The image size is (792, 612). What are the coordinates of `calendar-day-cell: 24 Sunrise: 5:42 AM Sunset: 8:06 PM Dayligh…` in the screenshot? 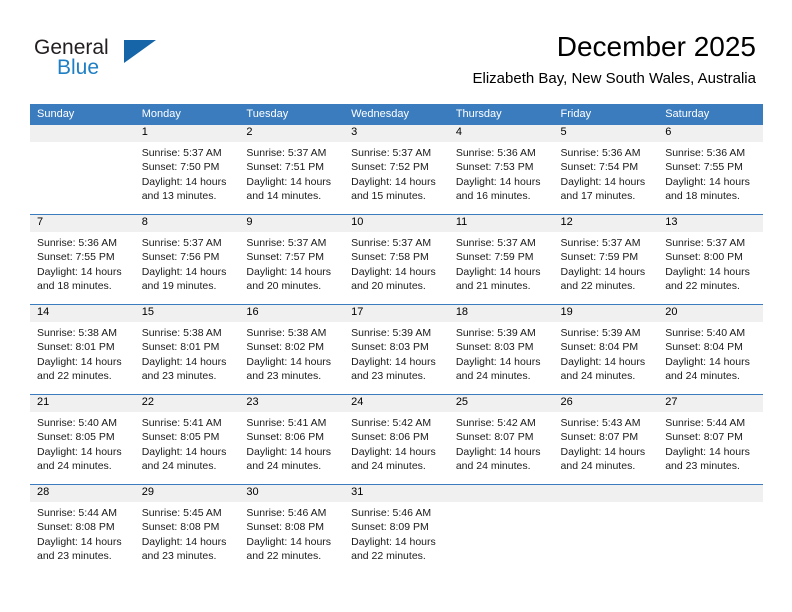 It's located at (396, 439).